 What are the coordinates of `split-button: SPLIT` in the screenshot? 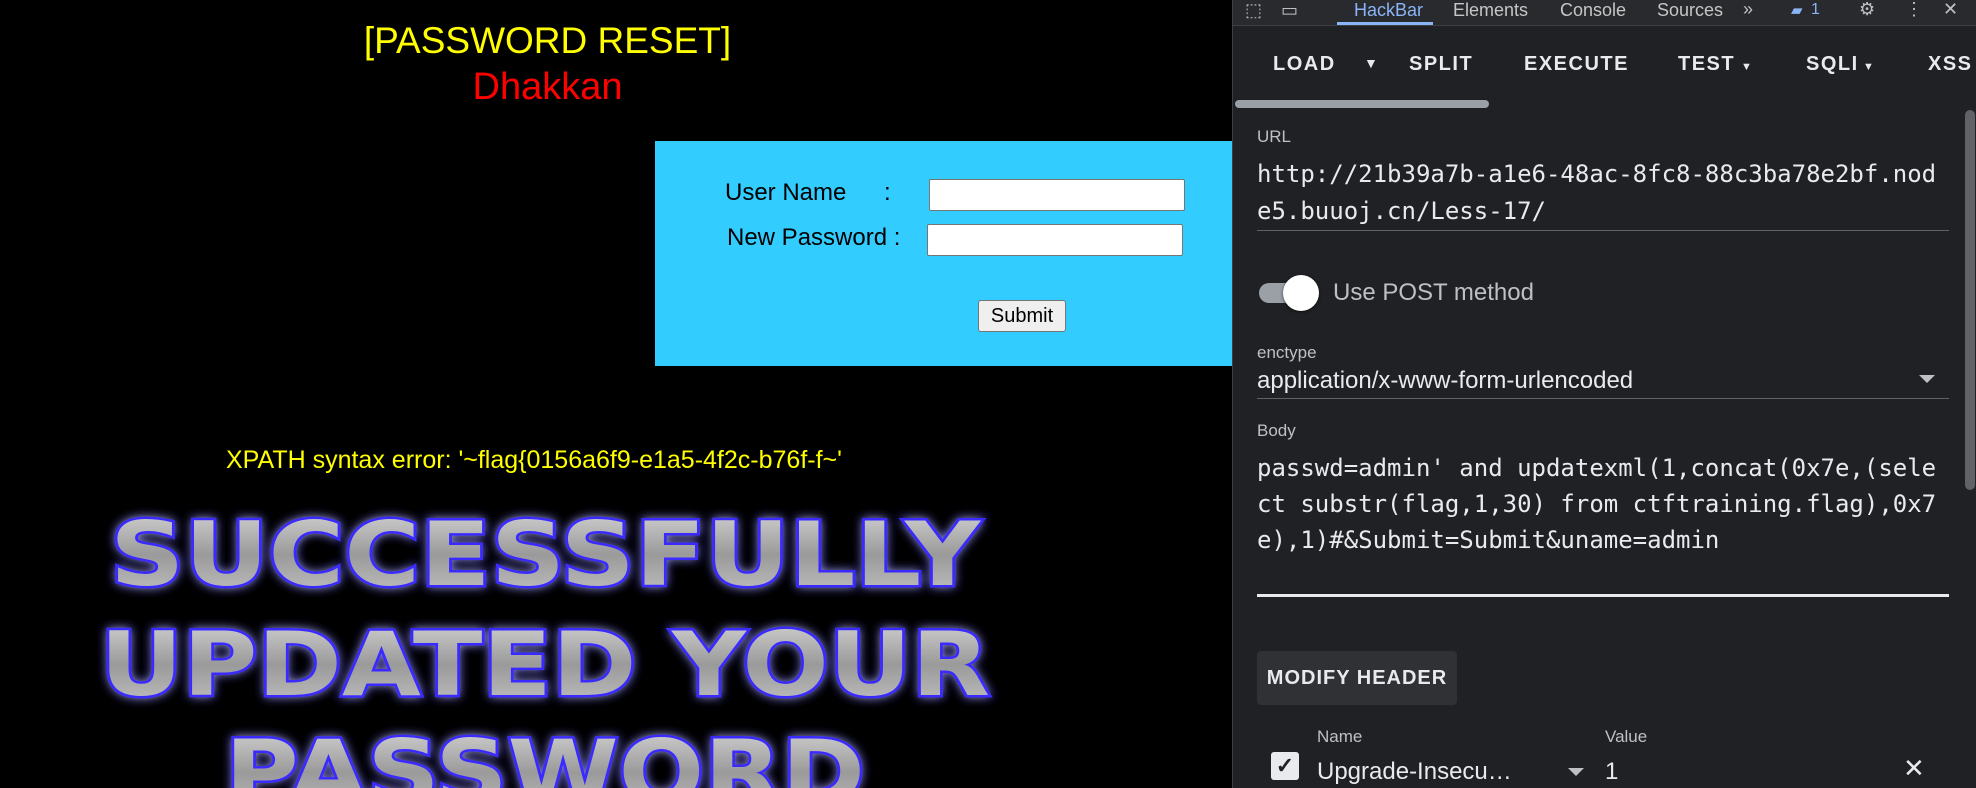 It's located at (1441, 65).